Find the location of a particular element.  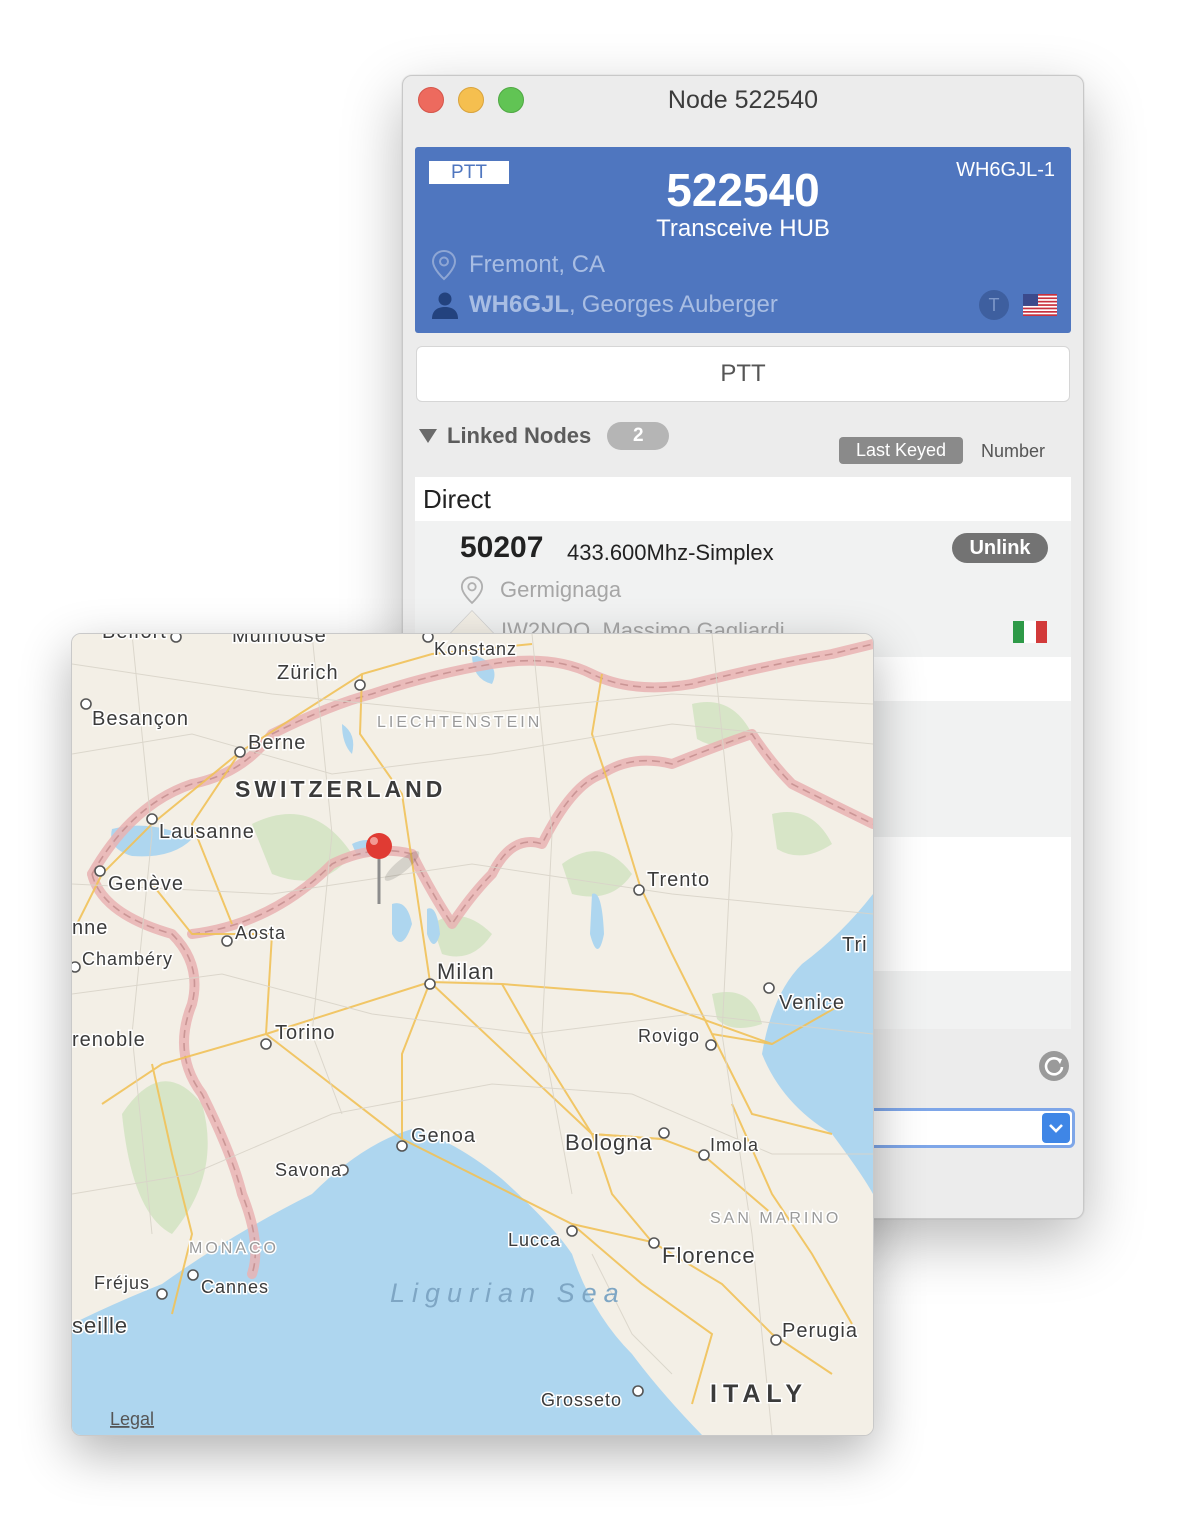

map-label-liechtenstein: LIECHTENSTEIN is located at coordinates (459, 722).